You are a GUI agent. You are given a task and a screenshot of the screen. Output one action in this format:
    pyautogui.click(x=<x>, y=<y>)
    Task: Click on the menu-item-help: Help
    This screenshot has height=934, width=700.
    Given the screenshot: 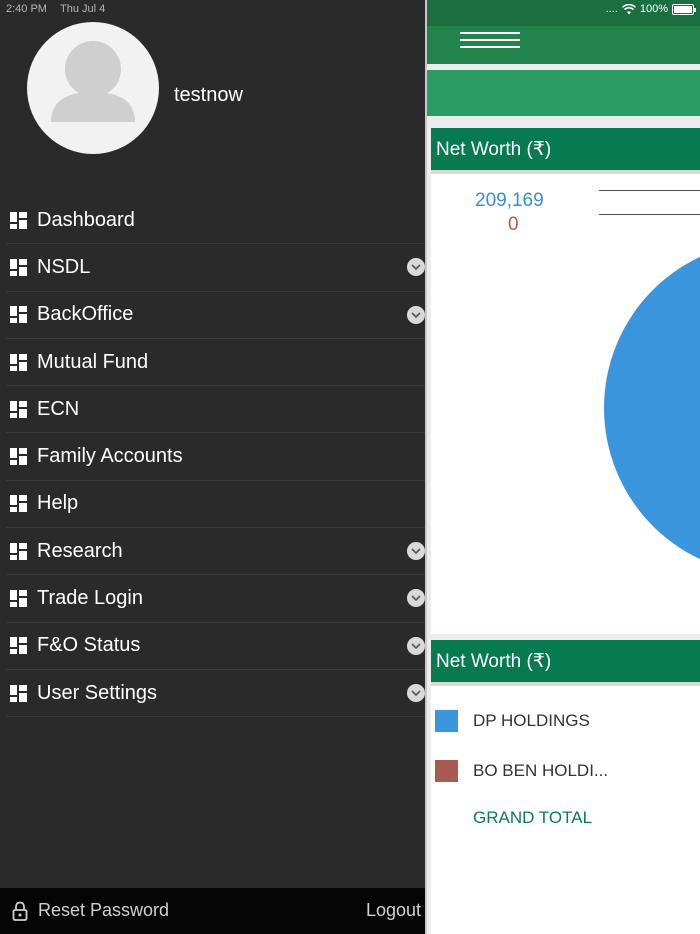 What is the action you would take?
    pyautogui.click(x=215, y=505)
    